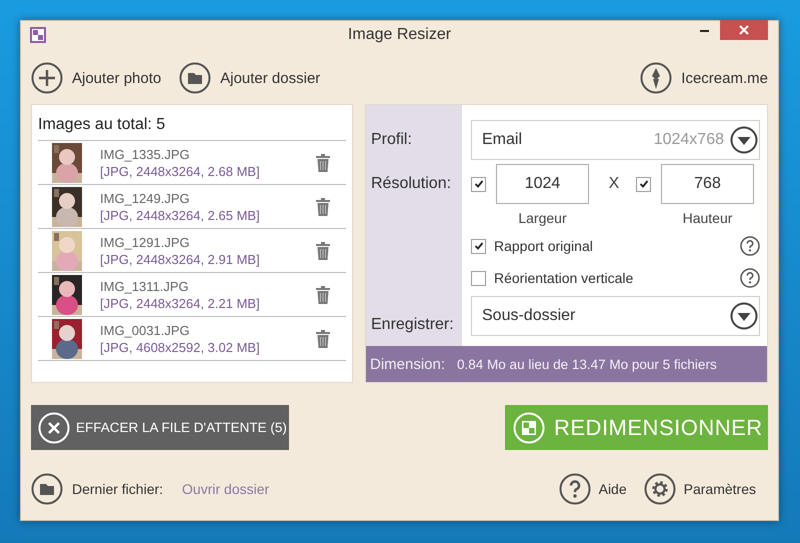 Image resolution: width=800 pixels, height=543 pixels. I want to click on brand-link: Icecream.me, so click(704, 78).